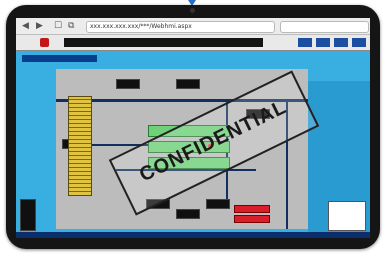 The height and width of the screenshot is (253, 386). I want to click on app-header, so click(193, 43).